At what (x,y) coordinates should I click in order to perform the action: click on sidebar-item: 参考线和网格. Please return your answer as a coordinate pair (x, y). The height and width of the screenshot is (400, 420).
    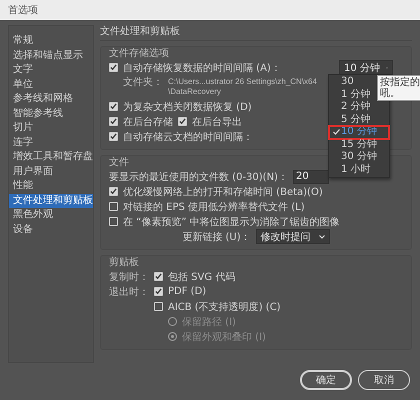
    Looking at the image, I should click on (51, 99).